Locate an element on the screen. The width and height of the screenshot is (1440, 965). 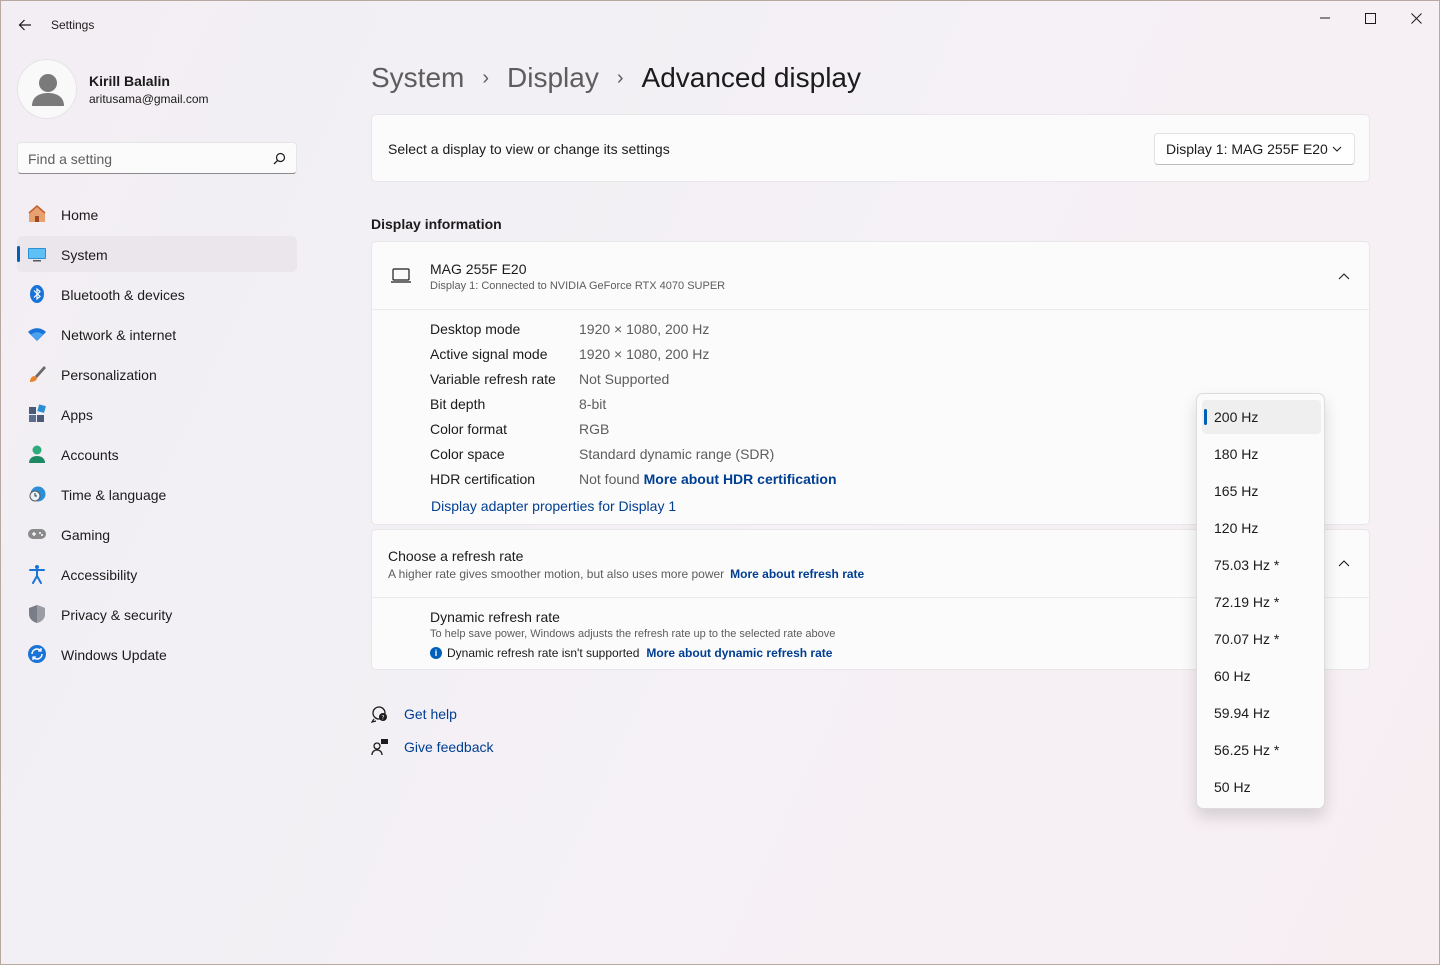
refresh-rate-link: More about refresh rate is located at coordinates (797, 574).